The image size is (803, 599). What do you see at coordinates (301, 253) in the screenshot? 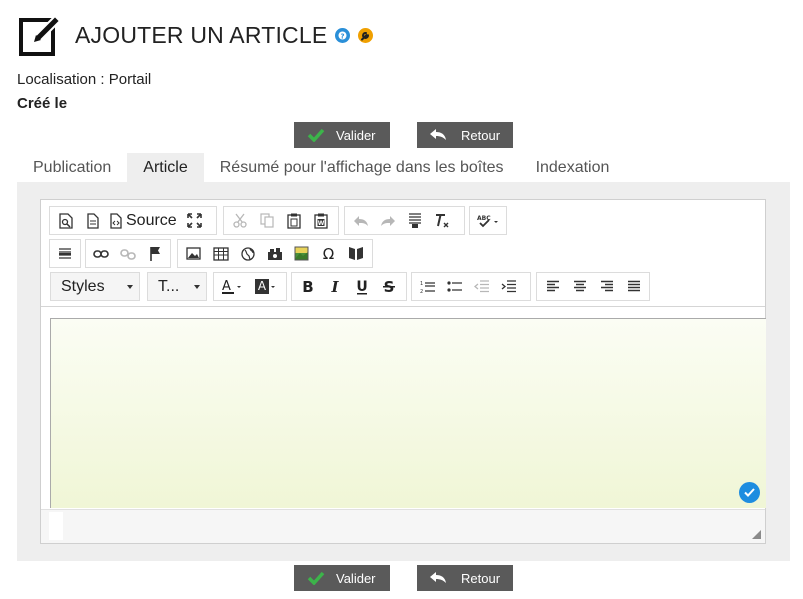
I see `image-gallery-icon` at bounding box center [301, 253].